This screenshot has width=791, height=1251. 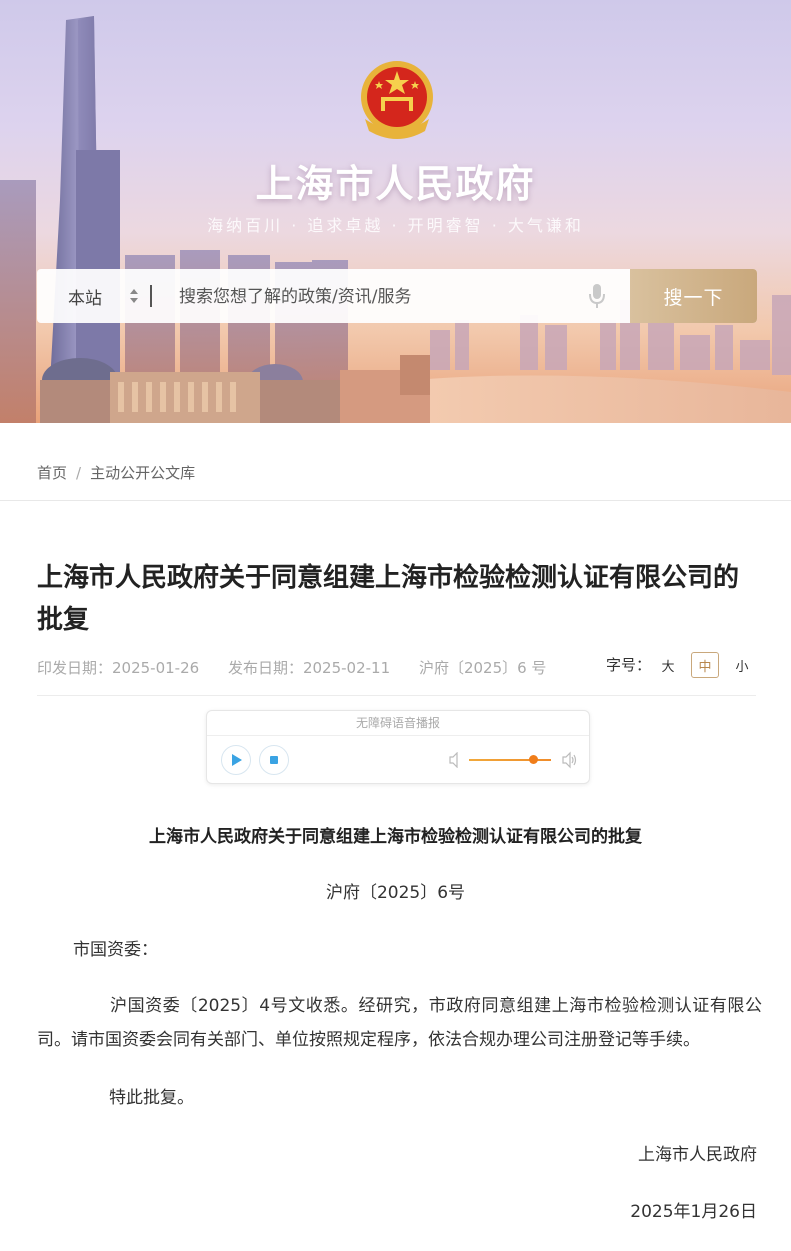 What do you see at coordinates (705, 665) in the screenshot?
I see `font-size-medium-button: 中` at bounding box center [705, 665].